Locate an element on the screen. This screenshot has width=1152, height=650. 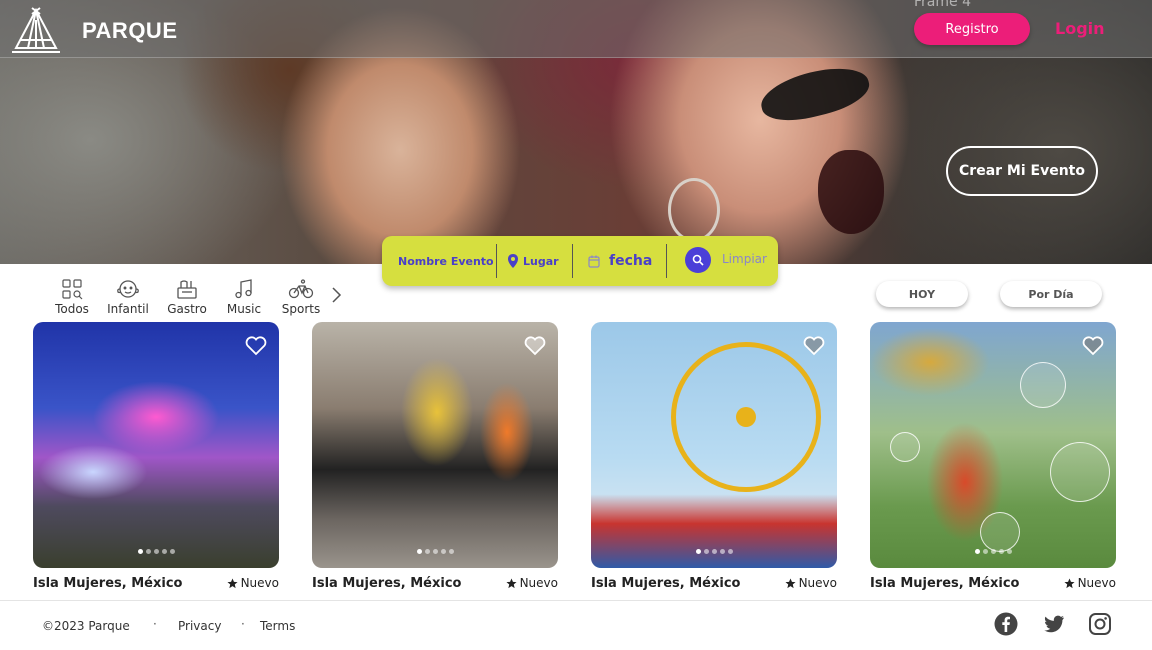
food-icon is located at coordinates (187, 289).